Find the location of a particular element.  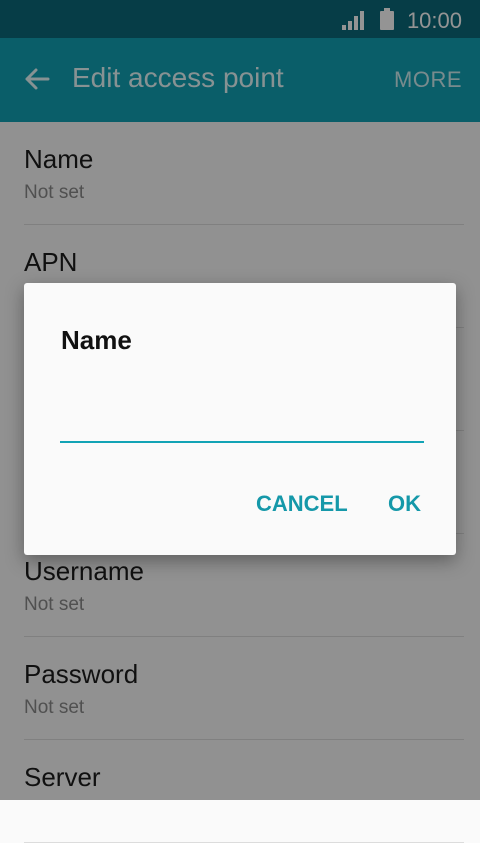

ok-button: OK is located at coordinates (404, 504).